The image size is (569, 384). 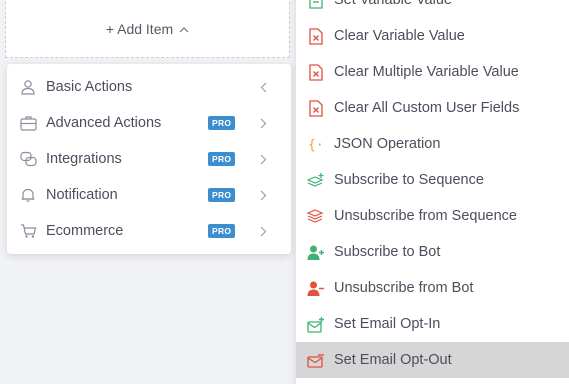 I want to click on menu-item-ecommerce: Ecommerce PRO, so click(x=149, y=231).